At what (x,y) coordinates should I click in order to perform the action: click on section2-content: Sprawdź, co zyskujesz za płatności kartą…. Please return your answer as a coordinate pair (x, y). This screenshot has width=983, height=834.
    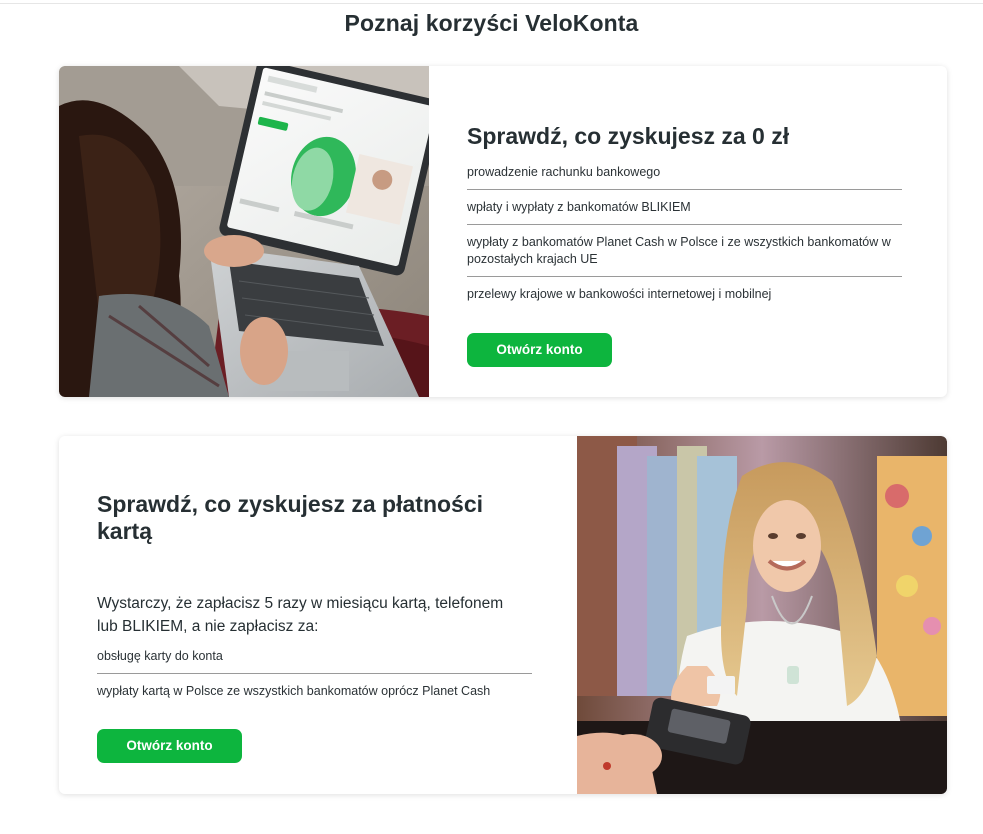
    Looking at the image, I should click on (314, 627).